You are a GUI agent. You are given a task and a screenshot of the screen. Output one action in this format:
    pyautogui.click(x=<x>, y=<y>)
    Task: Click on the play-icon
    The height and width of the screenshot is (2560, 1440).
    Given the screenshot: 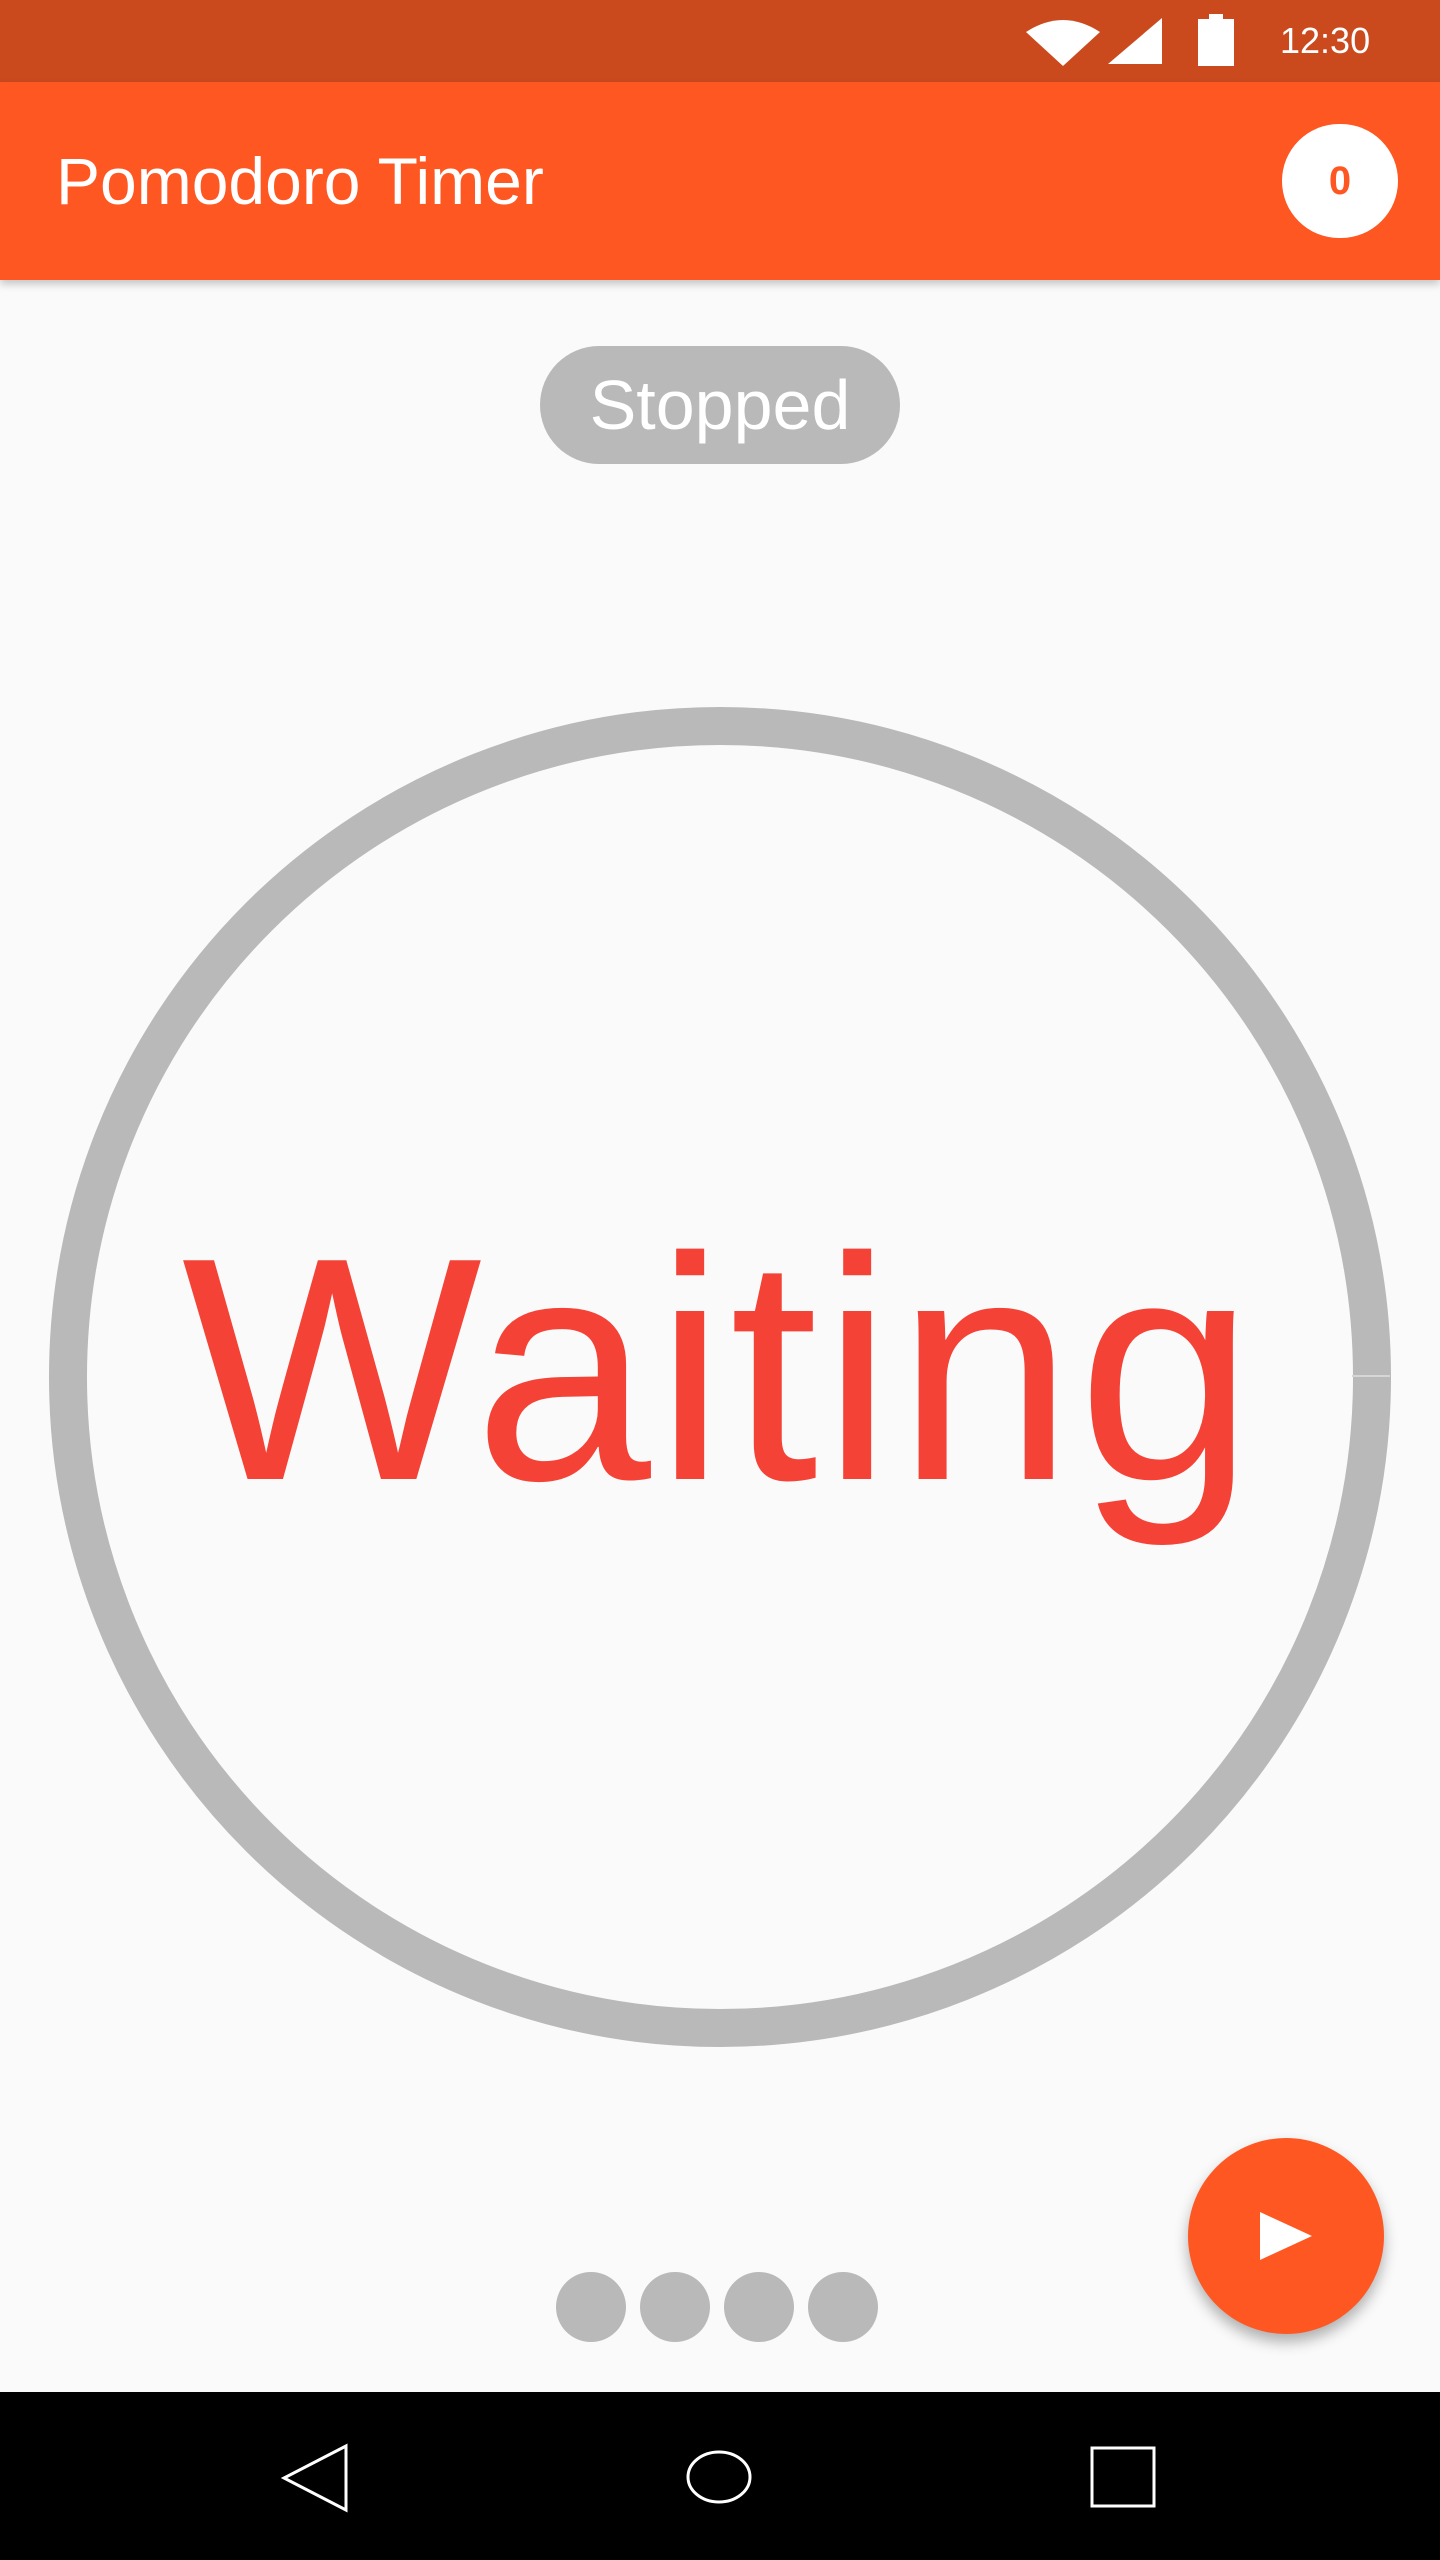 What is the action you would take?
    pyautogui.click(x=1286, y=2236)
    